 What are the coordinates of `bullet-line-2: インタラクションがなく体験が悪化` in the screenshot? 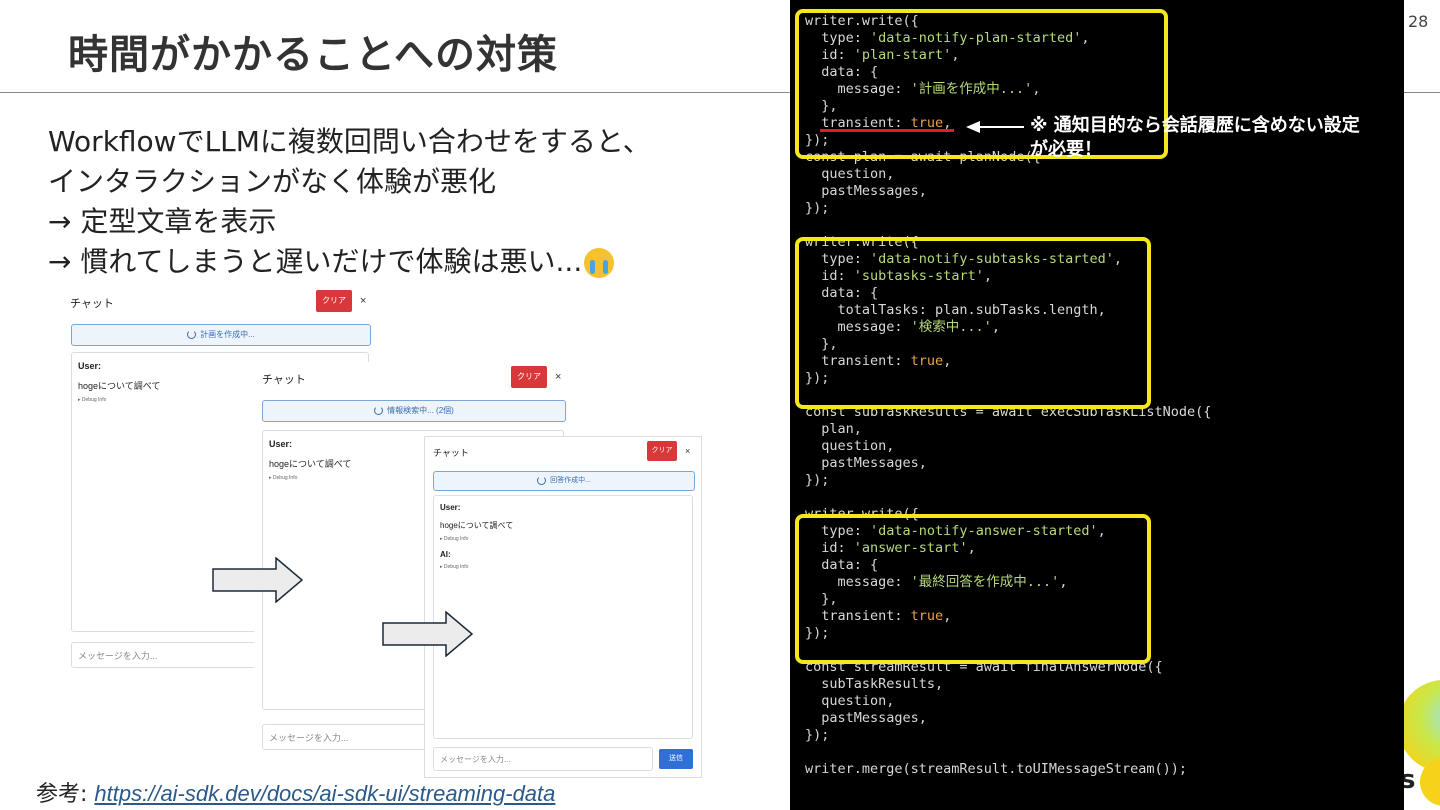 It's located at (272, 181).